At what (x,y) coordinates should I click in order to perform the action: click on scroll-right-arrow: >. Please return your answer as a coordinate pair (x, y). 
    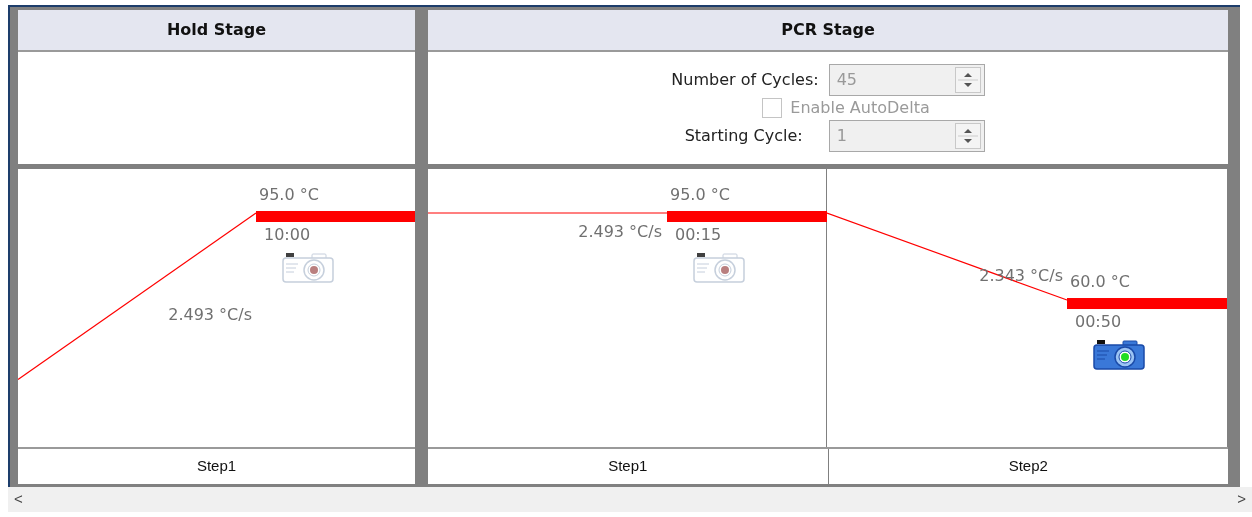
    Looking at the image, I should click on (1241, 499).